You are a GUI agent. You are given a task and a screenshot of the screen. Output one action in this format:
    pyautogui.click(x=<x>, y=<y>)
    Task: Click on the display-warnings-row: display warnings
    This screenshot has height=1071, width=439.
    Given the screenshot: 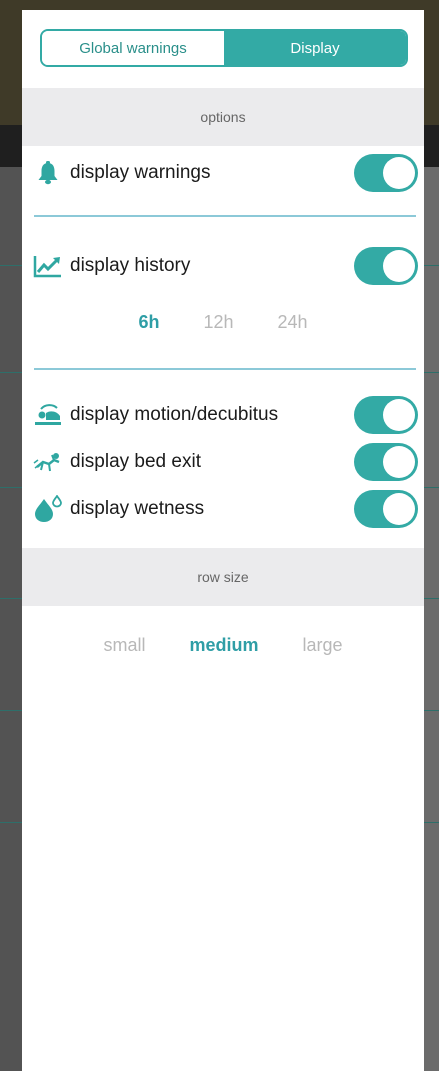 What is the action you would take?
    pyautogui.click(x=225, y=173)
    